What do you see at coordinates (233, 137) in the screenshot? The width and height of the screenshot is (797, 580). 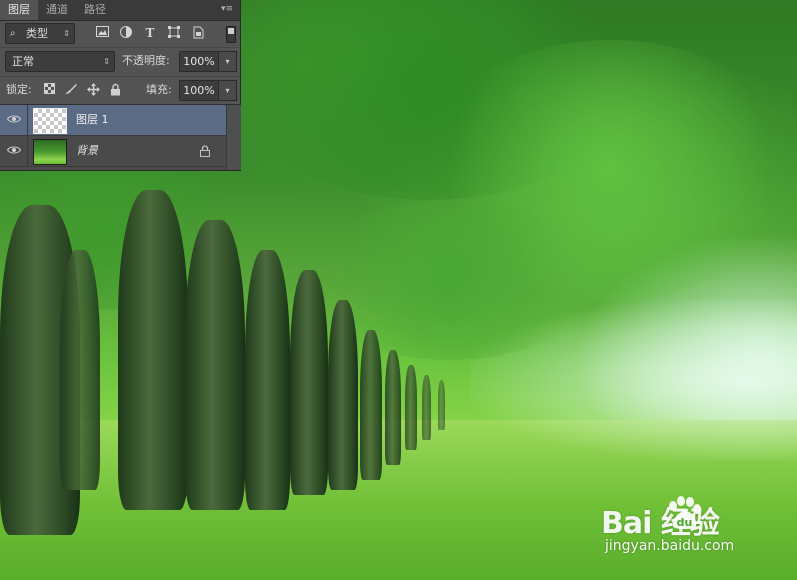 I see `layer-list-scrollbar` at bounding box center [233, 137].